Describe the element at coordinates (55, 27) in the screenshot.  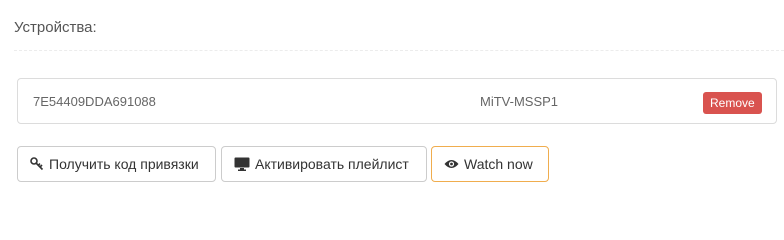
I see `section-title: Устройства:` at that location.